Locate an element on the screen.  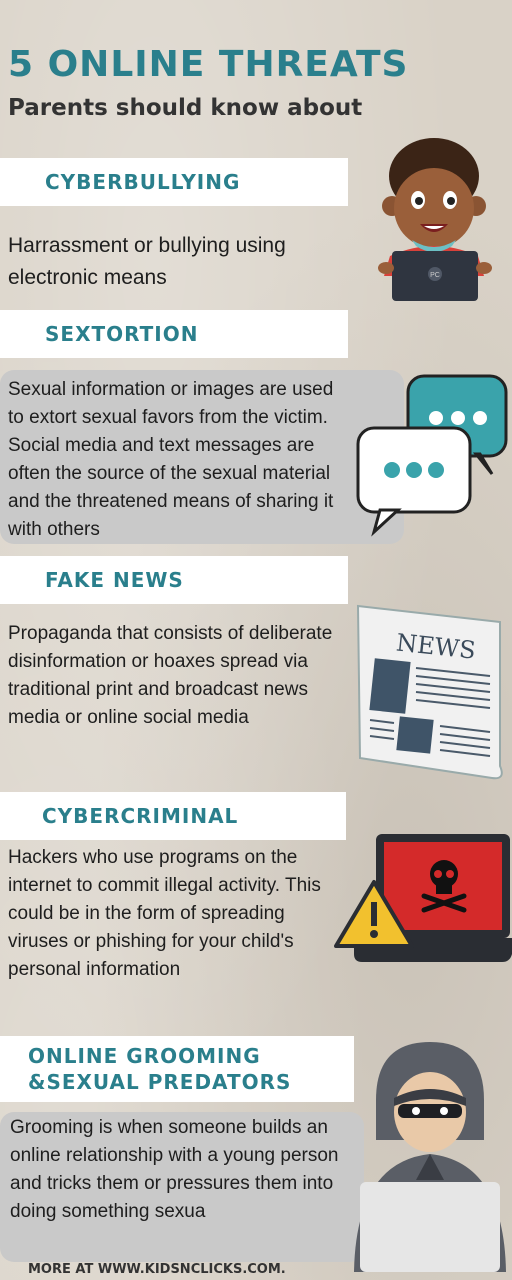
footer-link: MORE AT WWW.KIDSNCLICKS.COM. is located at coordinates (157, 1269).